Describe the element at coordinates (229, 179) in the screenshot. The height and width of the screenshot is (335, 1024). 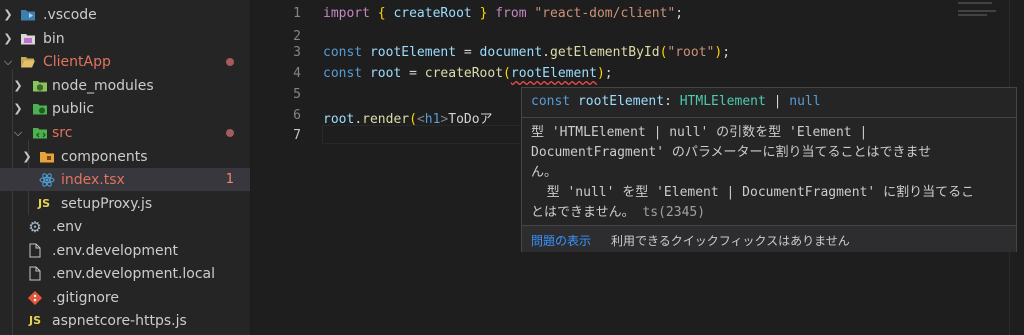
I see `problem-count-badge: 1` at that location.